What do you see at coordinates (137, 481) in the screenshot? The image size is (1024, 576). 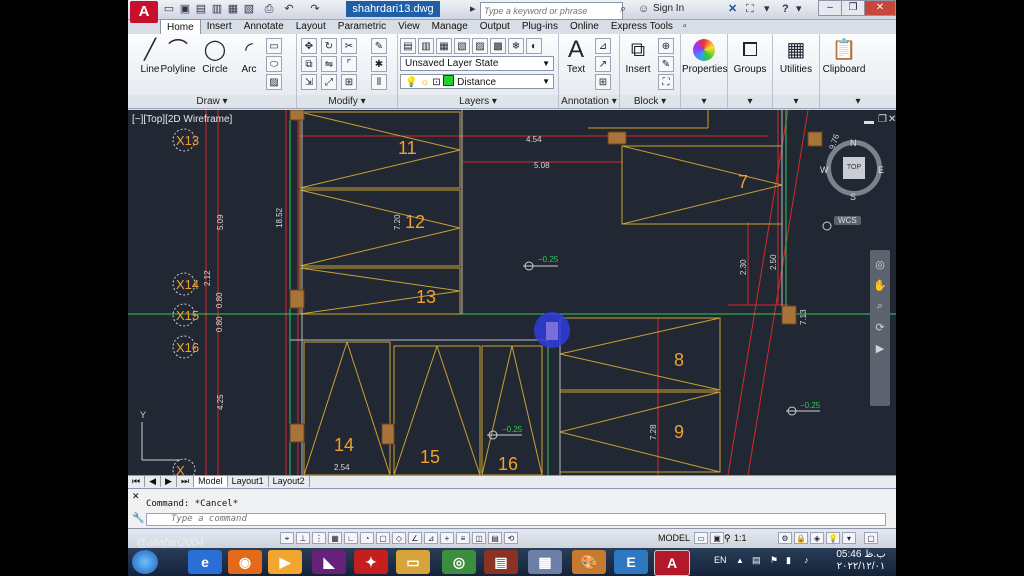 I see `layout-nav-first-icon: ⏮` at bounding box center [137, 481].